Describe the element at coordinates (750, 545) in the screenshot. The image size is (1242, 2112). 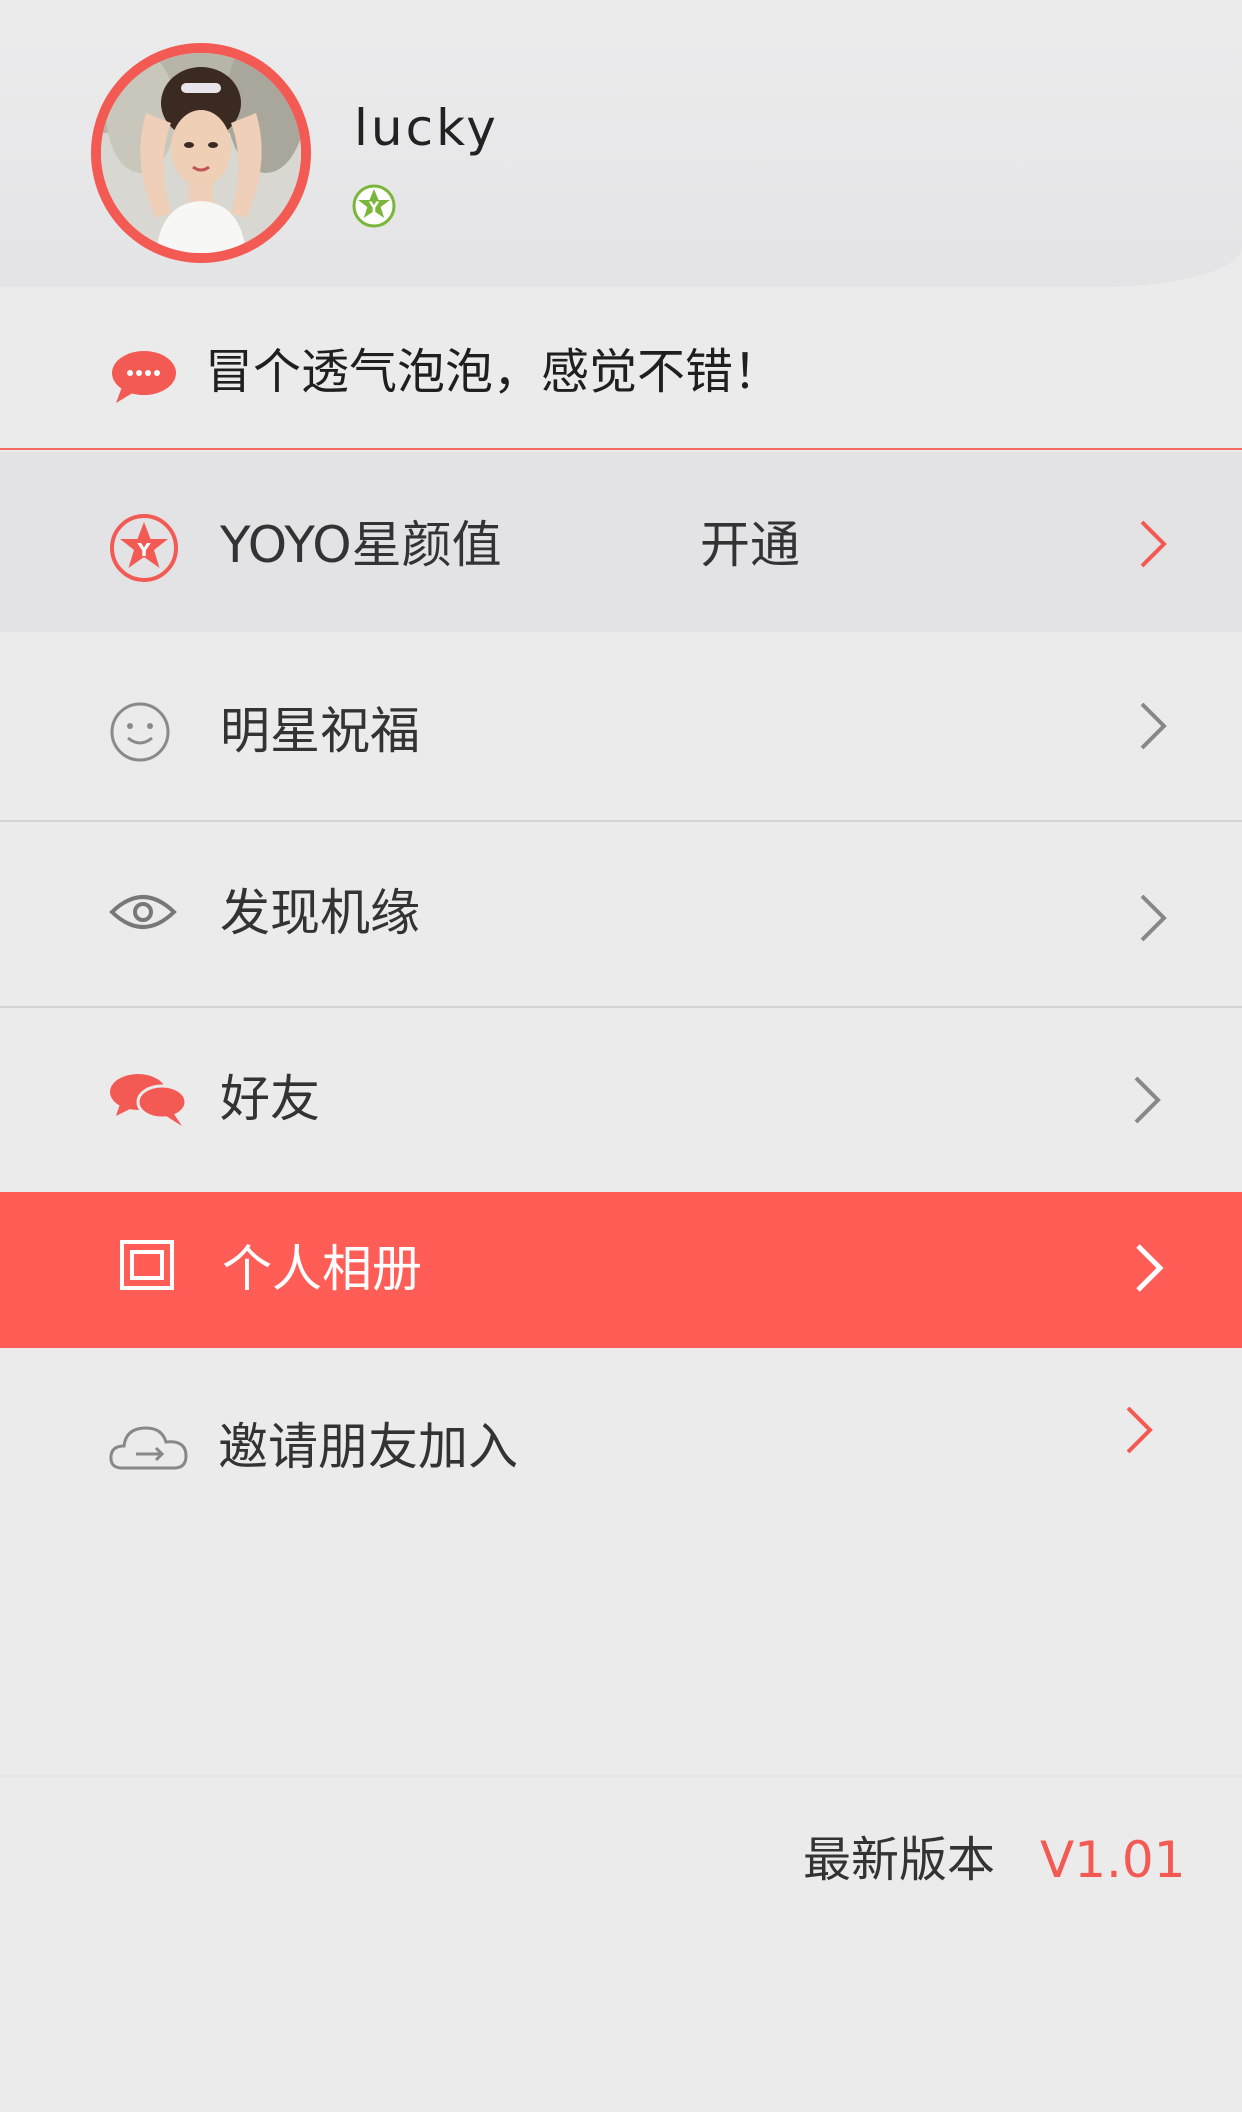
I see `activate-link: 开通` at that location.